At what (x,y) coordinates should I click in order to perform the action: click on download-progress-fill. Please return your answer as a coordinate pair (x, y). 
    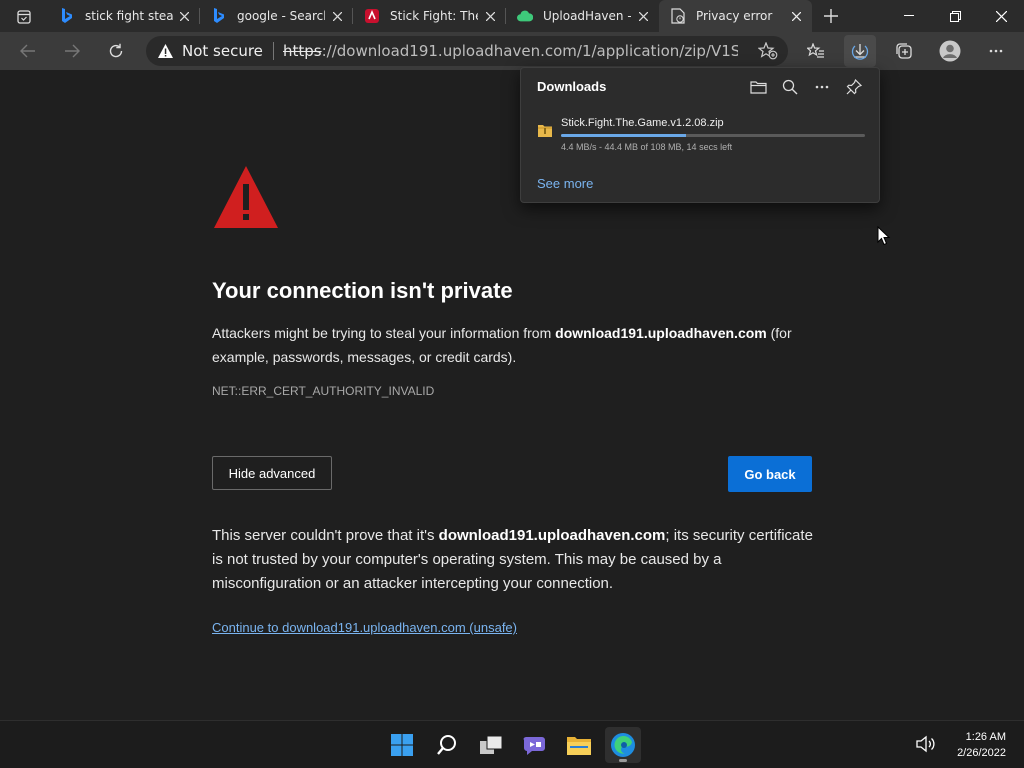
    Looking at the image, I should click on (623, 135).